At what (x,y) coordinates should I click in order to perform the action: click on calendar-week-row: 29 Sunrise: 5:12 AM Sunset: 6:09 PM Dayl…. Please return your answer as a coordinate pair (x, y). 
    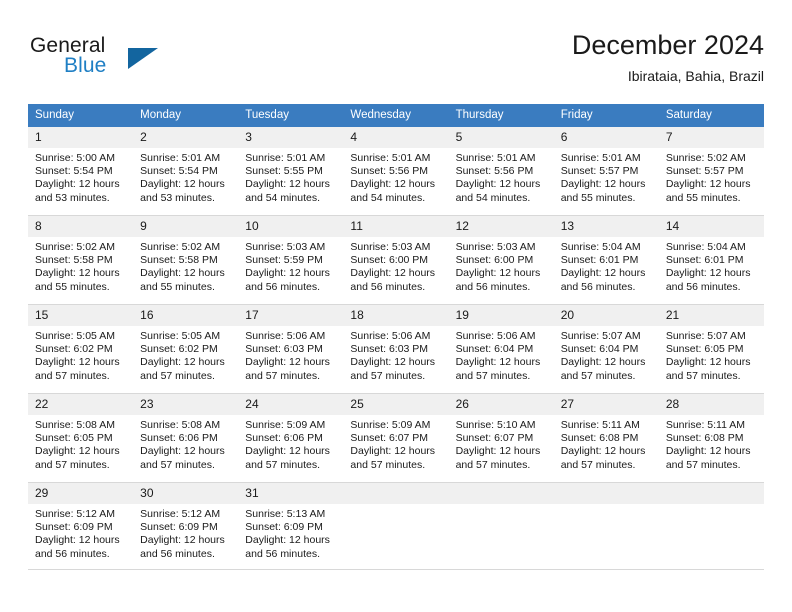
    Looking at the image, I should click on (396, 526).